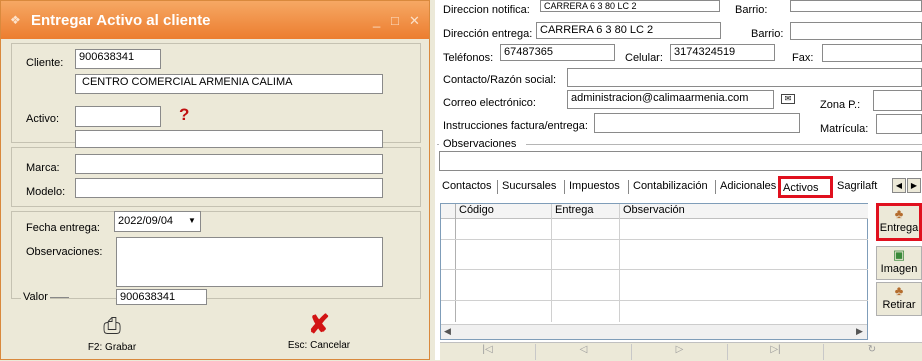 The height and width of the screenshot is (361, 922). What do you see at coordinates (654, 331) in the screenshot?
I see `grid-horizontal-scrollbar: ◀ ▶` at bounding box center [654, 331].